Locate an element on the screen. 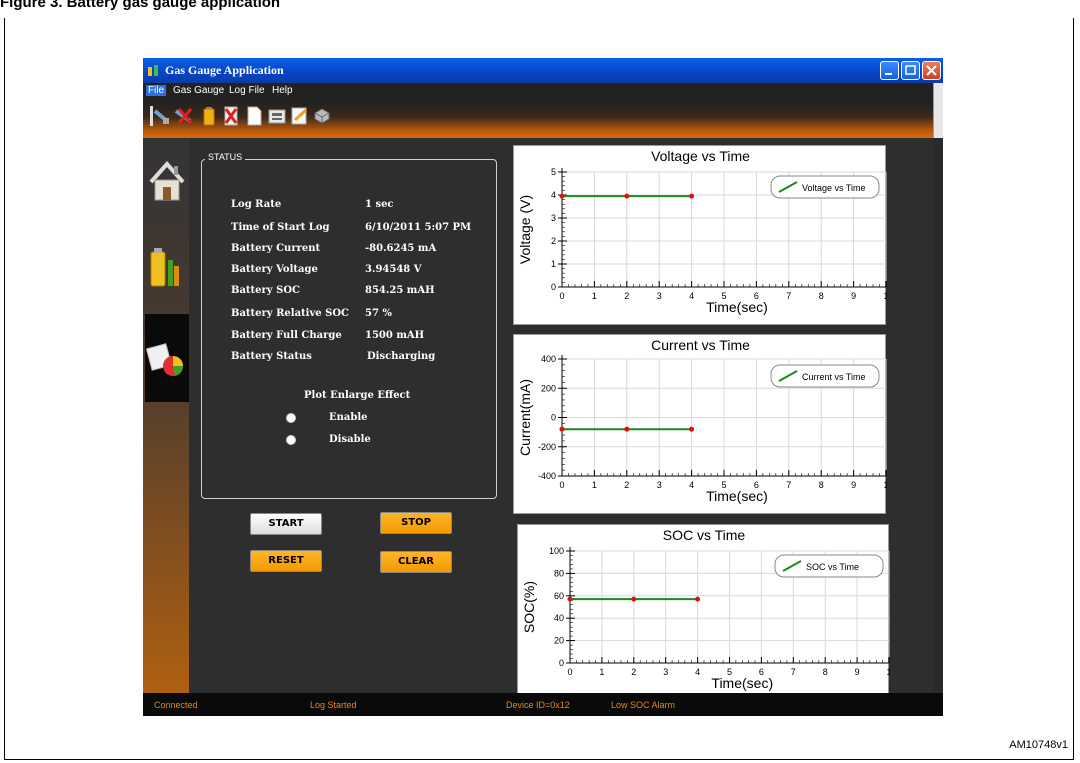  remove-icon is located at coordinates (231, 116).